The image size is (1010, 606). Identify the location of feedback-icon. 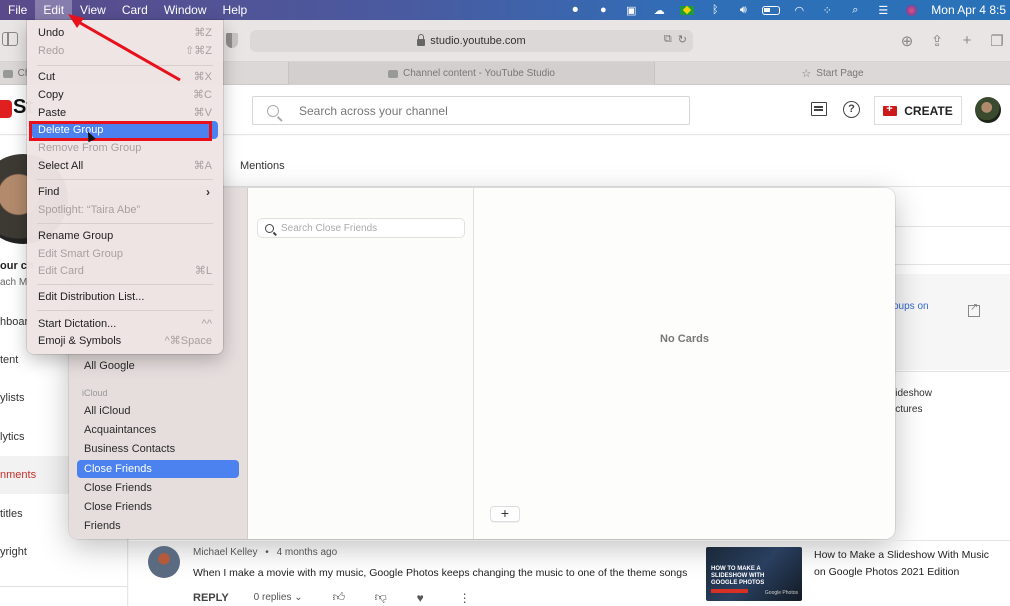
(819, 109).